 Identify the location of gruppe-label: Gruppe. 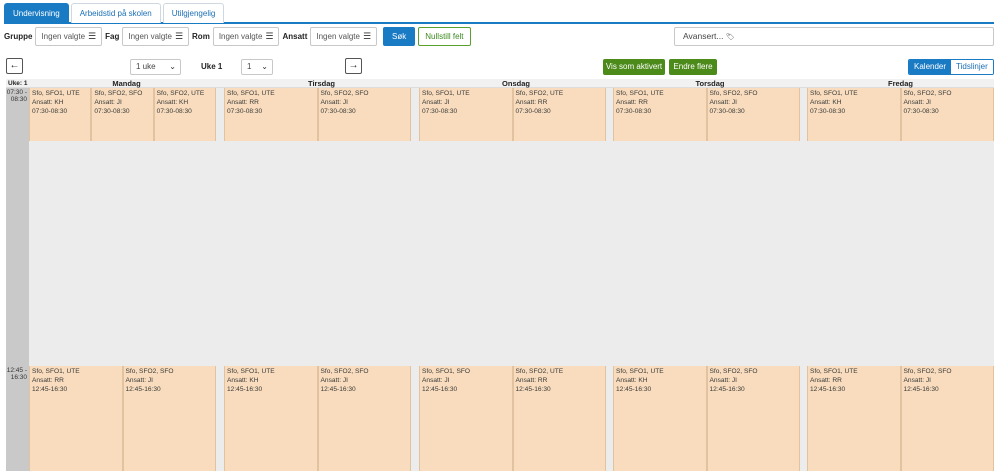
(18, 36).